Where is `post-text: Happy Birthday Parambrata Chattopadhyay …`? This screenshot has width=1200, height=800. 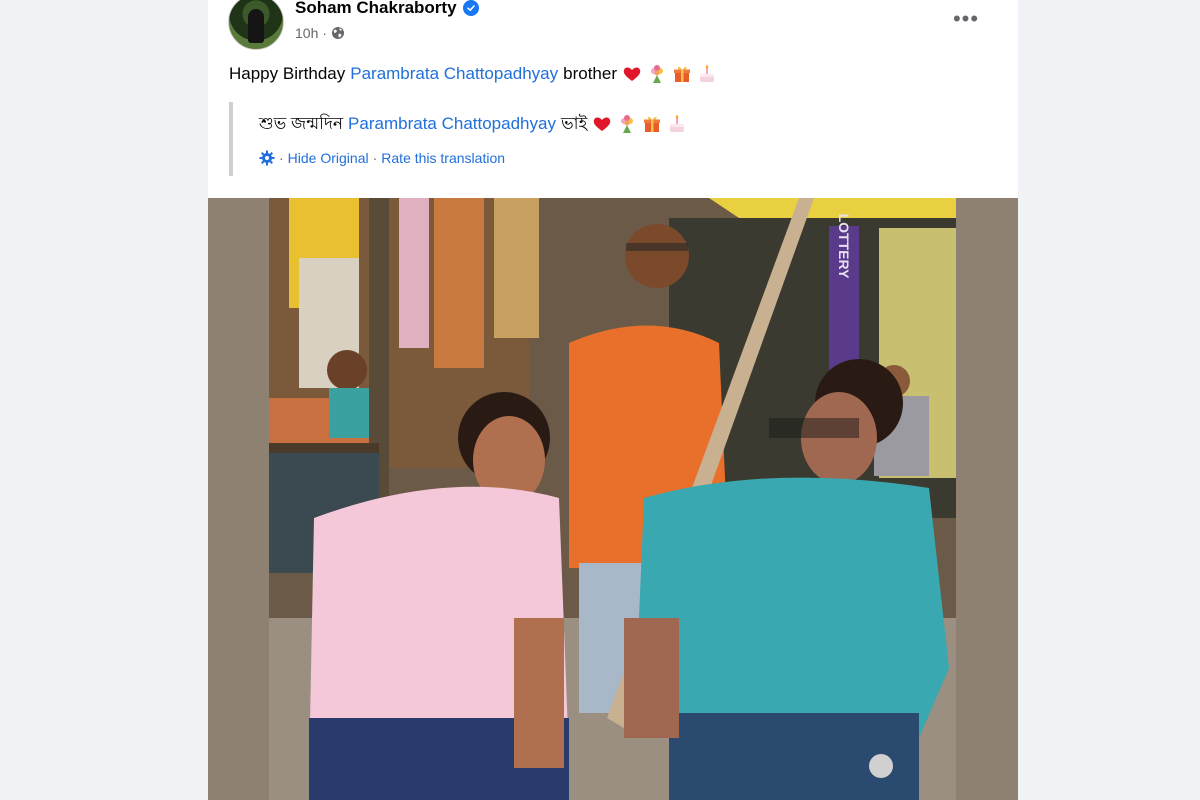
post-text: Happy Birthday Parambrata Chattopadhyay … is located at coordinates (473, 74).